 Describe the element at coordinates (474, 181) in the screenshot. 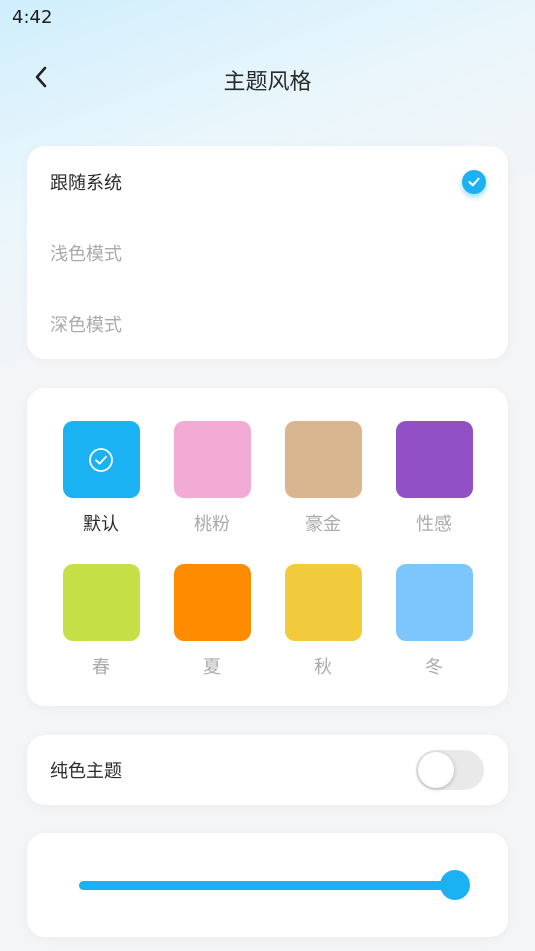

I see `check-icon` at that location.